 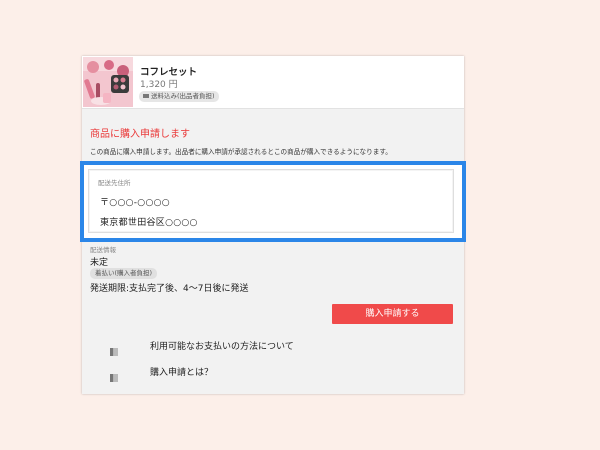 What do you see at coordinates (169, 289) in the screenshot?
I see `shipping-deadline: 発送期限:支払完了後、4〜7日後に発送` at bounding box center [169, 289].